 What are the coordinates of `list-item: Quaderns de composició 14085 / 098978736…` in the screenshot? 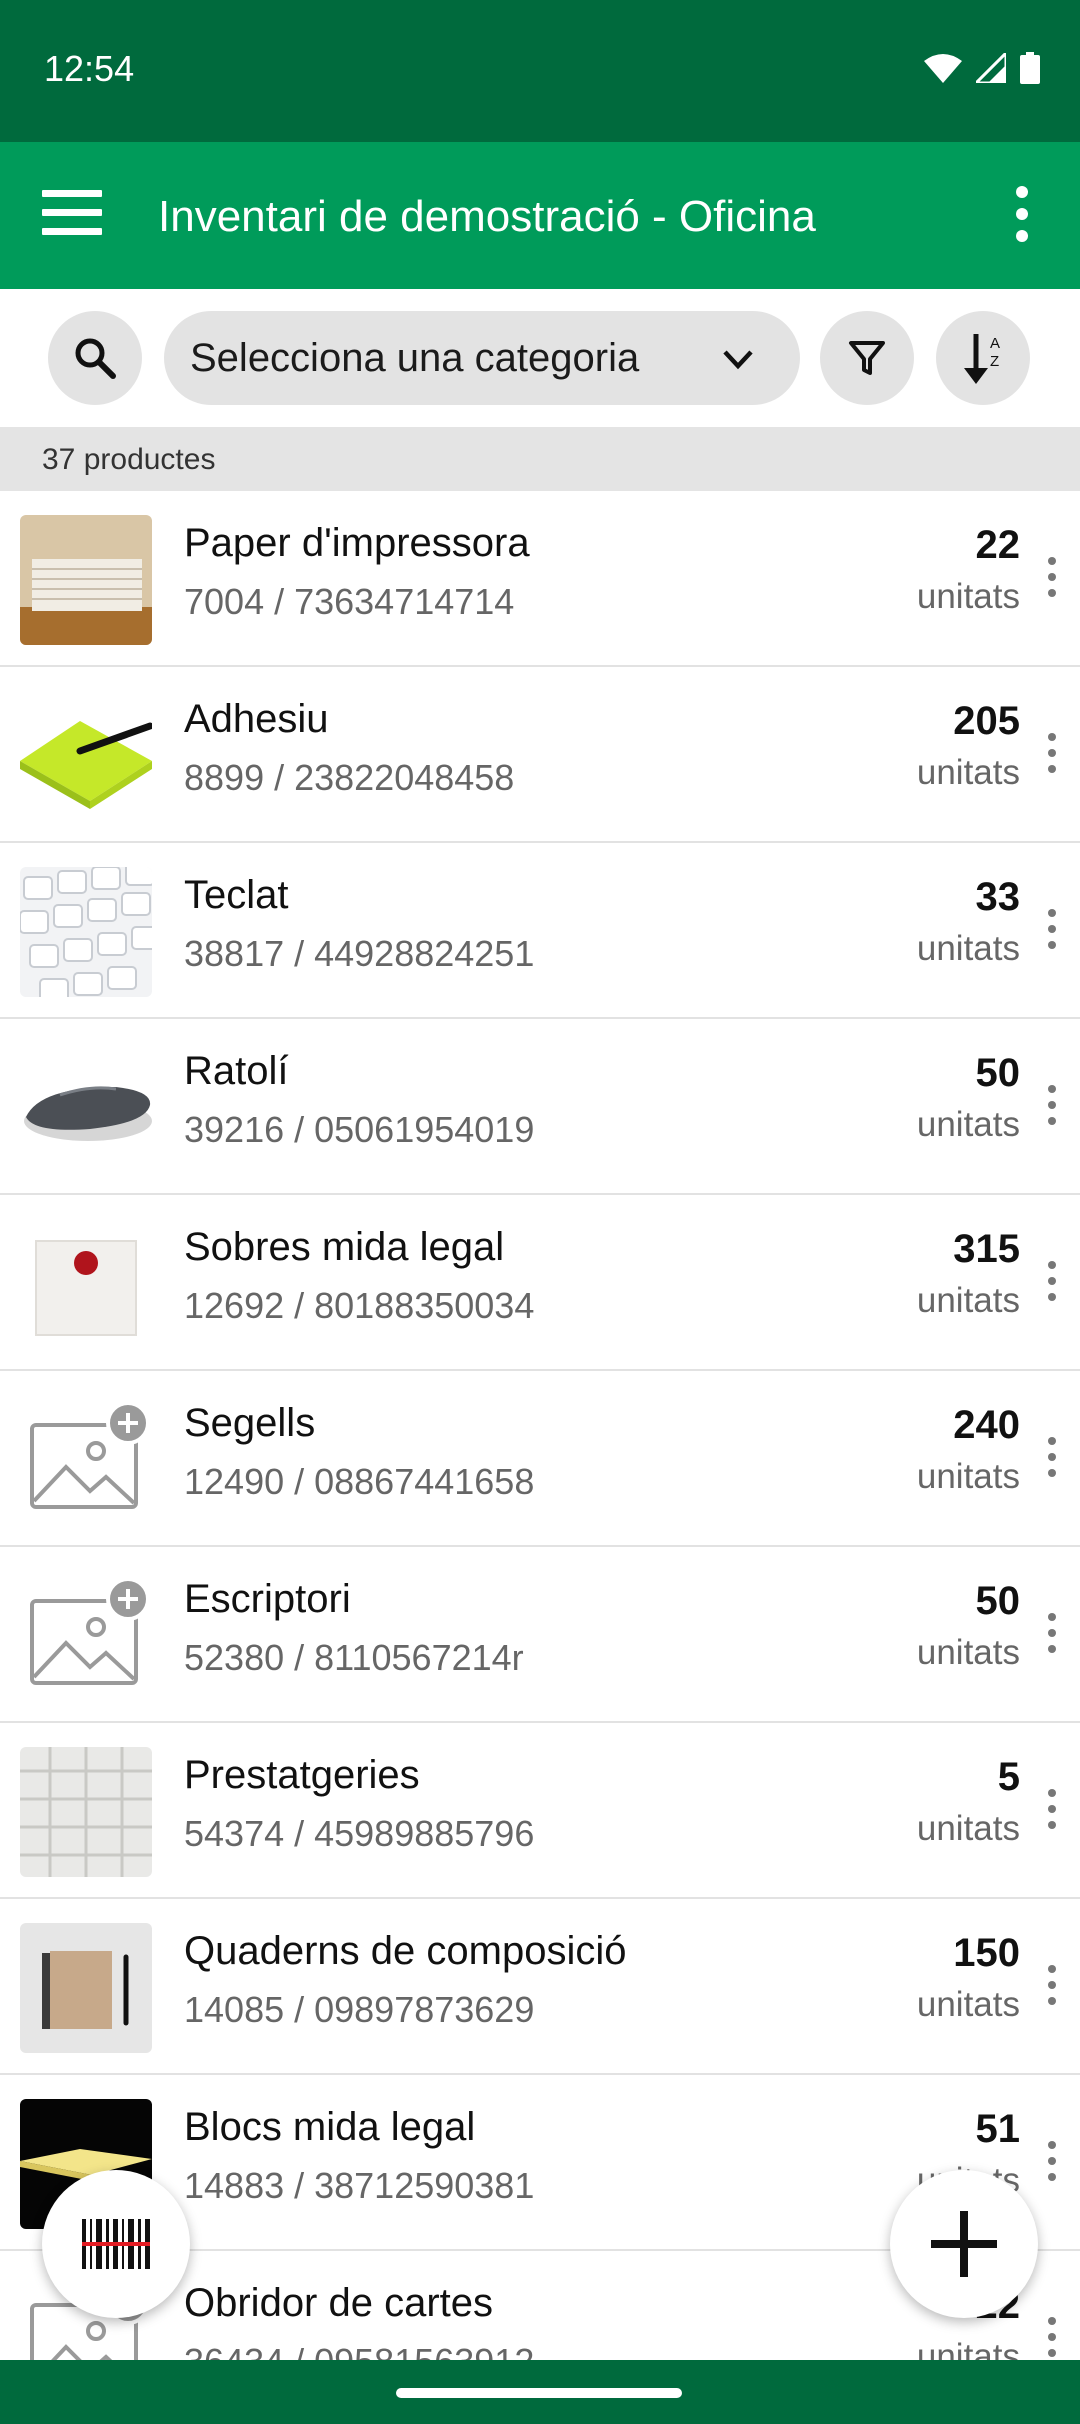 It's located at (540, 1987).